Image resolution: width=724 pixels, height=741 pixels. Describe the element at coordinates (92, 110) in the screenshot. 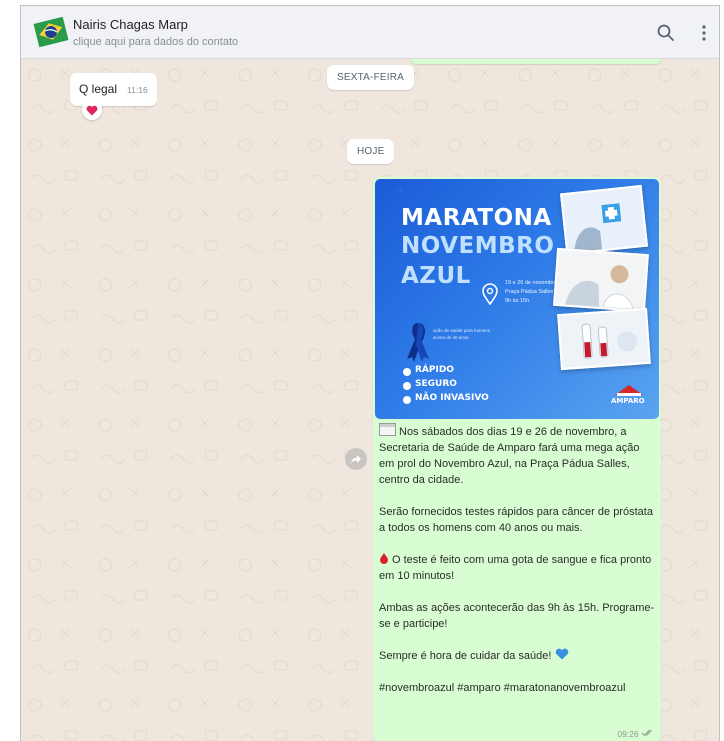

I see `heart-reaction-icon` at that location.